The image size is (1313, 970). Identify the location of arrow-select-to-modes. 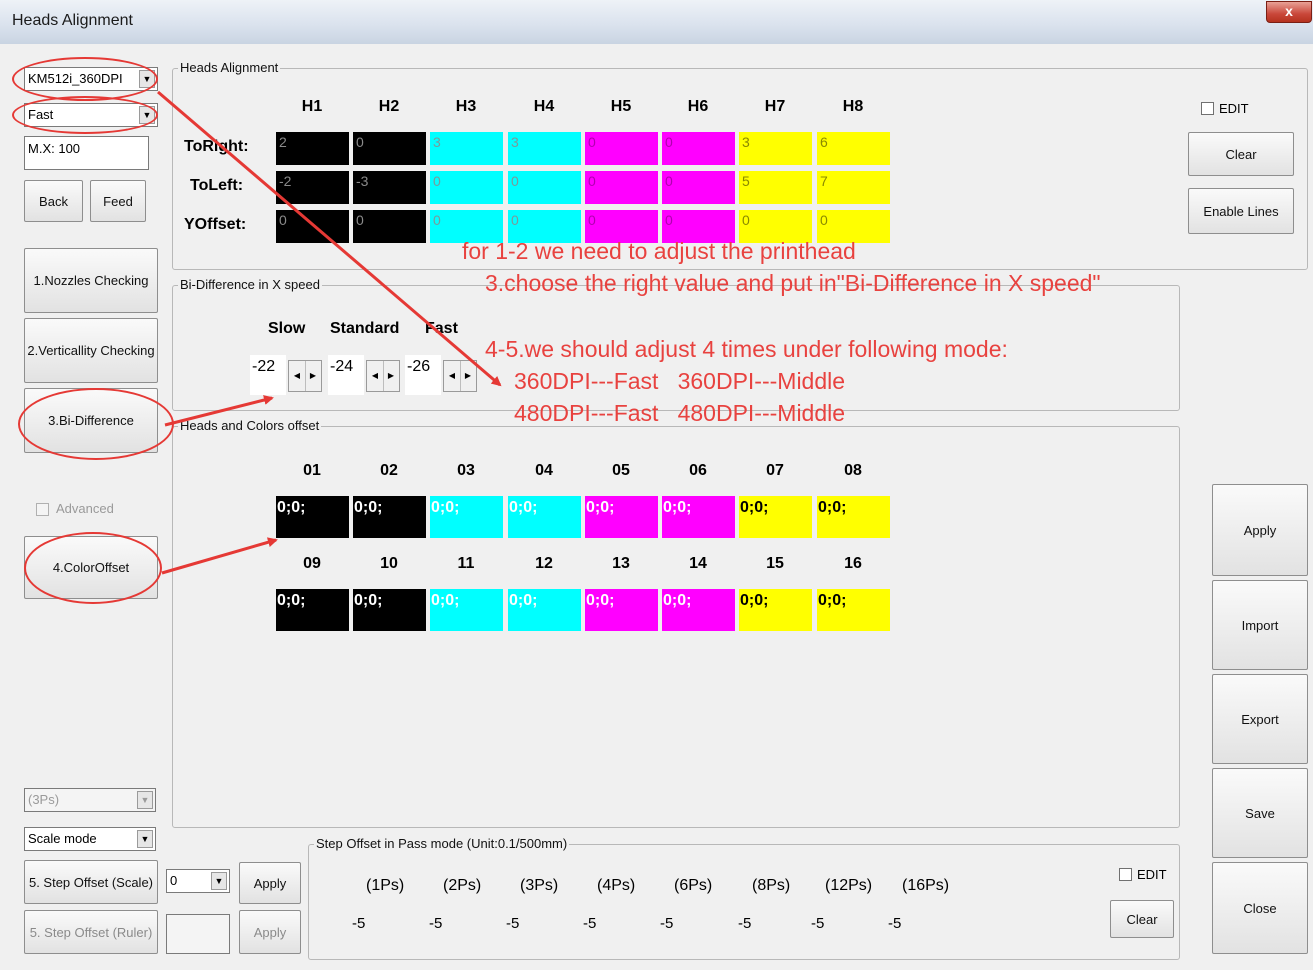
(329, 238).